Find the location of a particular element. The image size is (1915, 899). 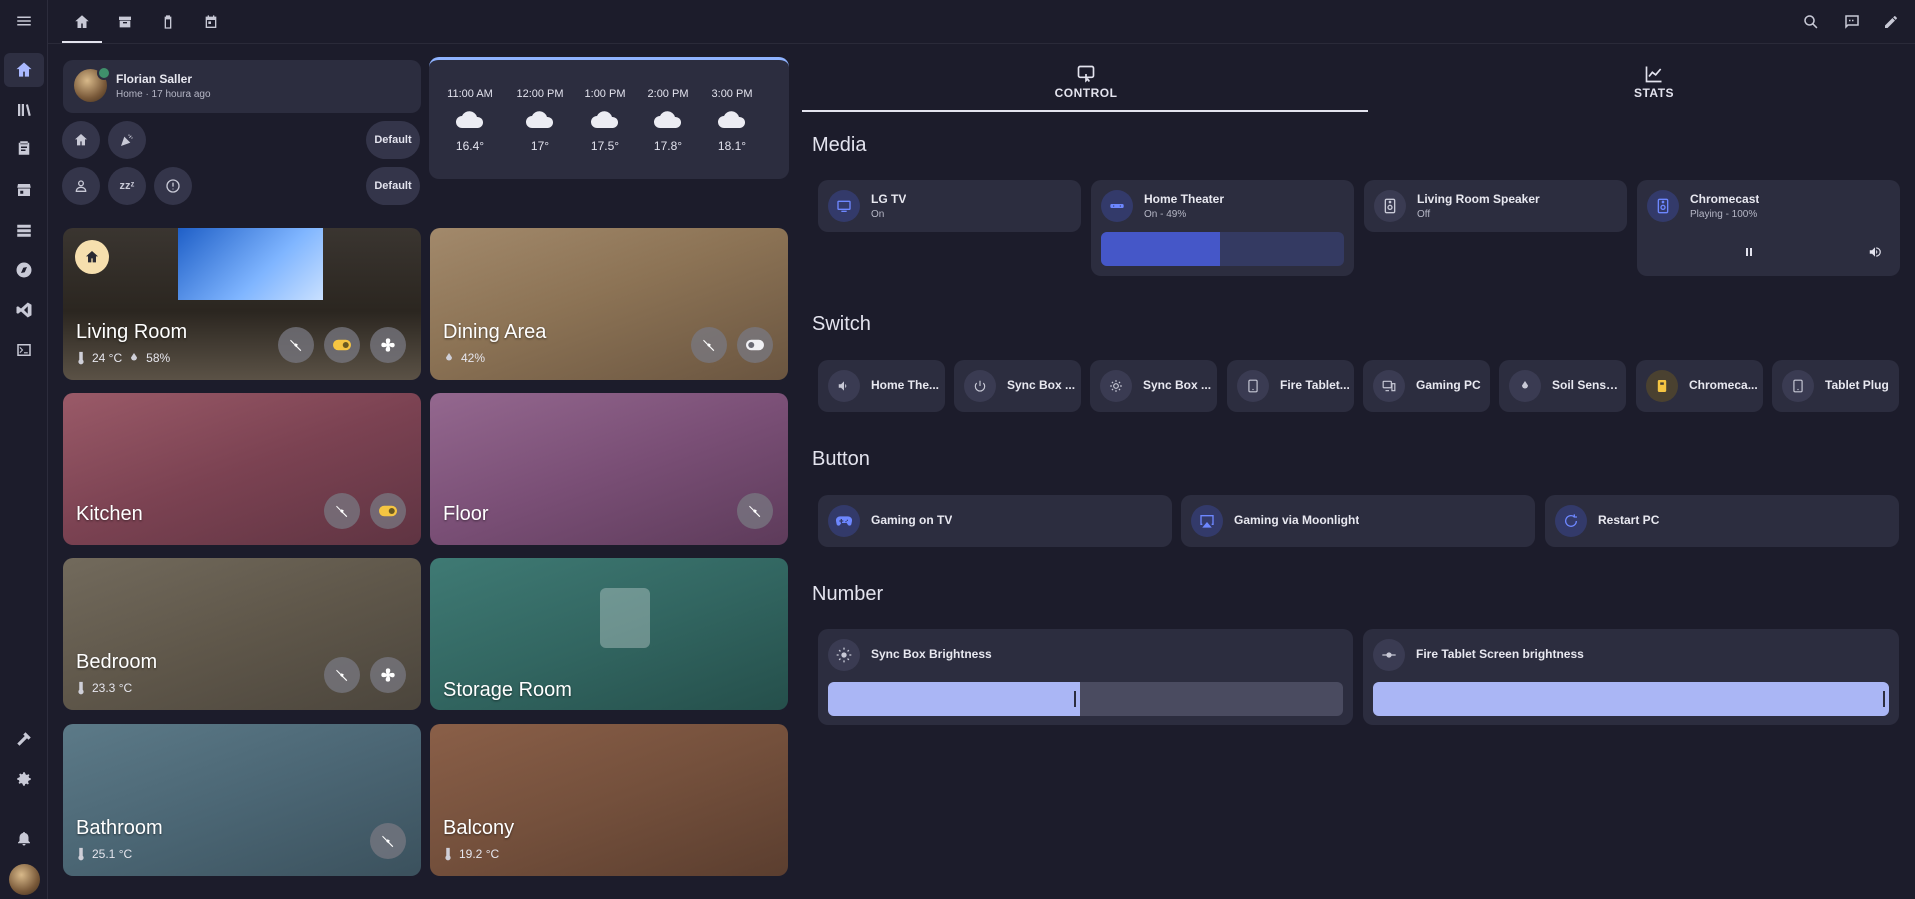

tab-label: STATS is located at coordinates (1654, 93).